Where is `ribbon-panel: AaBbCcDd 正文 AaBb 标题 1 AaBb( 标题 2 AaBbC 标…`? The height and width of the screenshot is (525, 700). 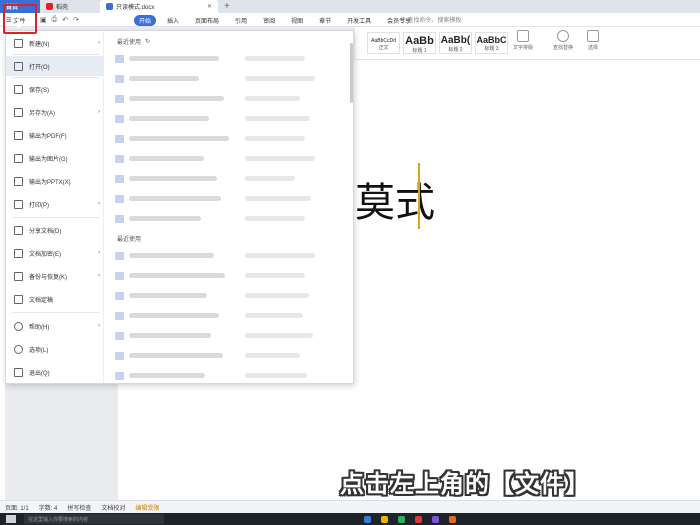
ribbon-panel: AaBbCcDd 正文 AaBb 标题 1 AaBb( 标题 2 AaBbC 标… is located at coordinates (527, 43).